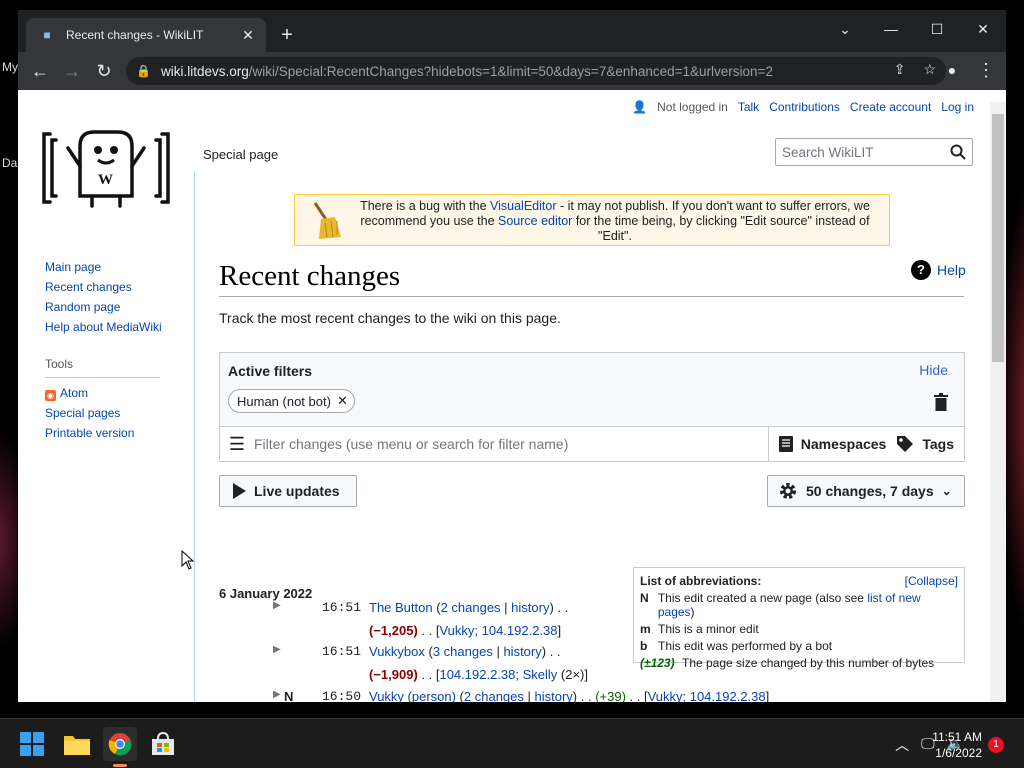 This screenshot has width=1024, height=768. I want to click on chevron-down-icon: ⌄, so click(946, 491).